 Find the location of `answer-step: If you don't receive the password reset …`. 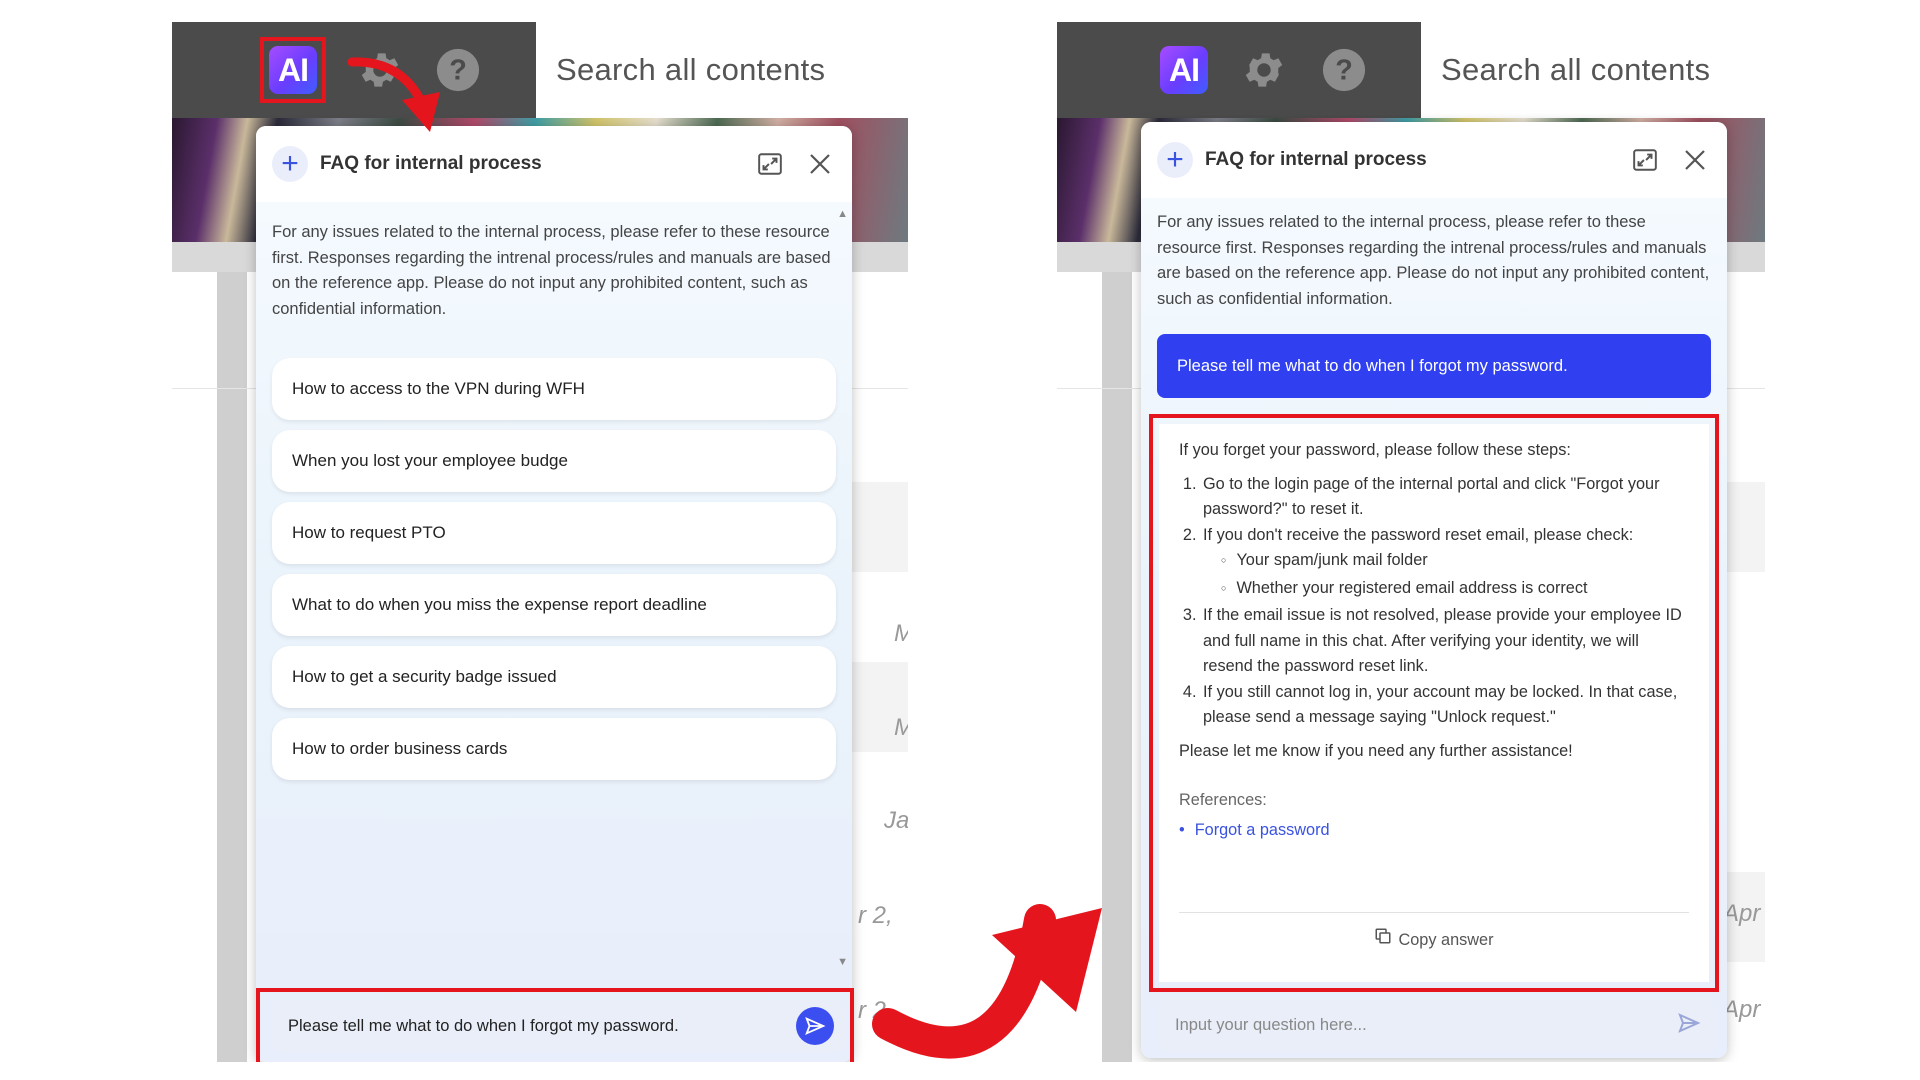

answer-step: If you don't receive the password reset … is located at coordinates (1445, 563).